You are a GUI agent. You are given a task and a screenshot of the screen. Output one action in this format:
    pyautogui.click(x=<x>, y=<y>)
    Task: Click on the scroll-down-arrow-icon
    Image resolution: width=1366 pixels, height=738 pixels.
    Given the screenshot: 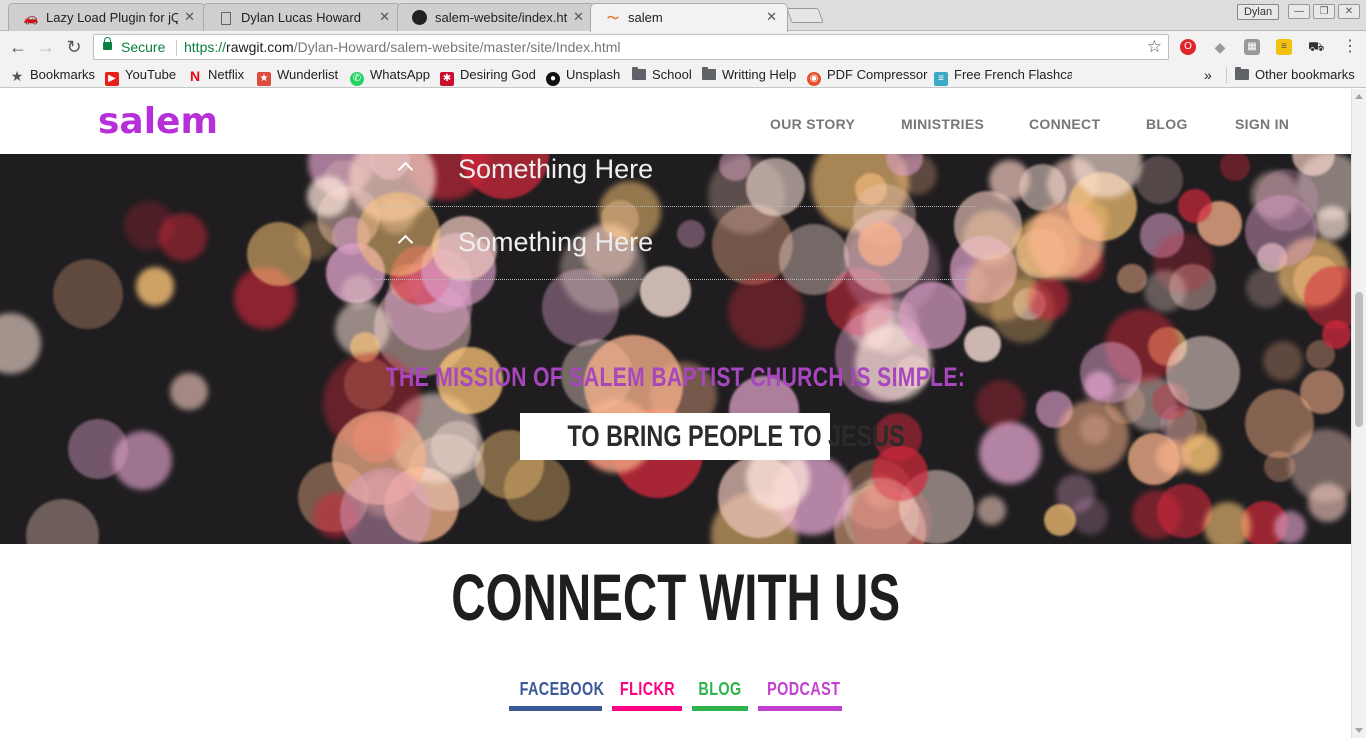 What is the action you would take?
    pyautogui.click(x=1359, y=730)
    